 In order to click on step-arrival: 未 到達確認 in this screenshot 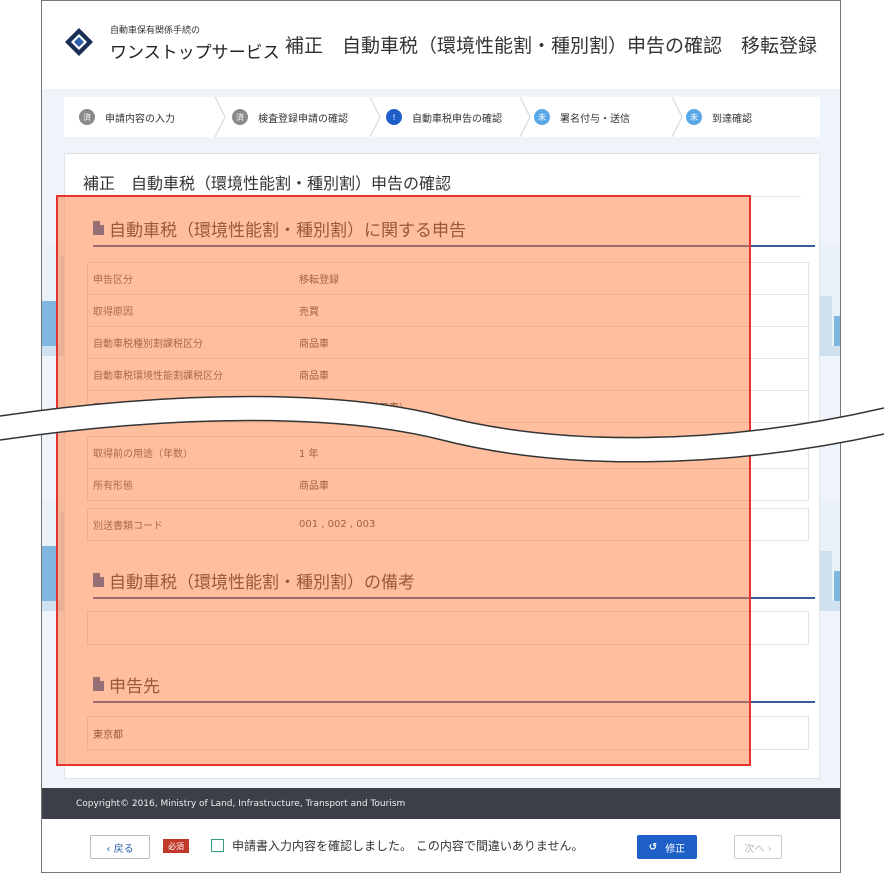, I will do `click(719, 117)`.